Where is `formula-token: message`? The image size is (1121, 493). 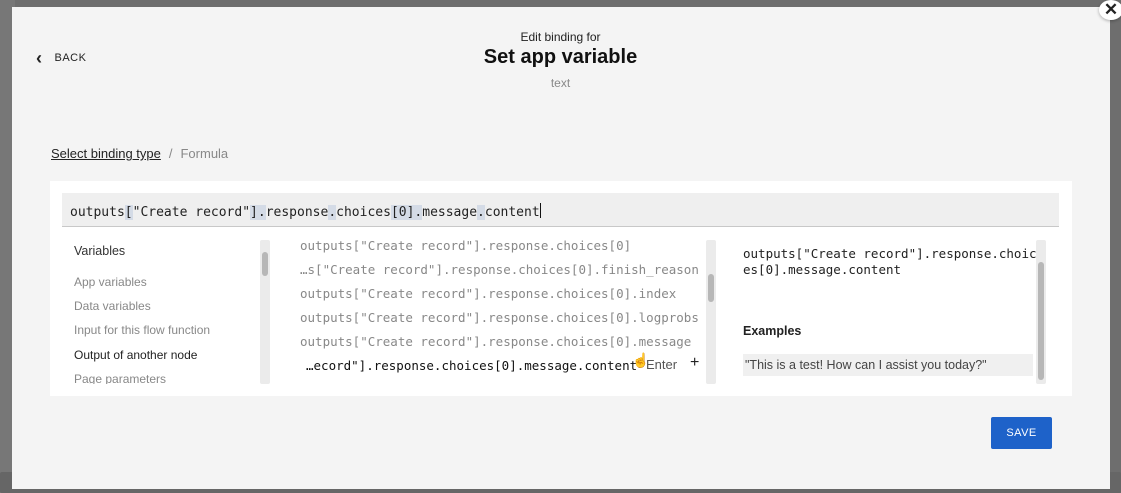 formula-token: message is located at coordinates (450, 212).